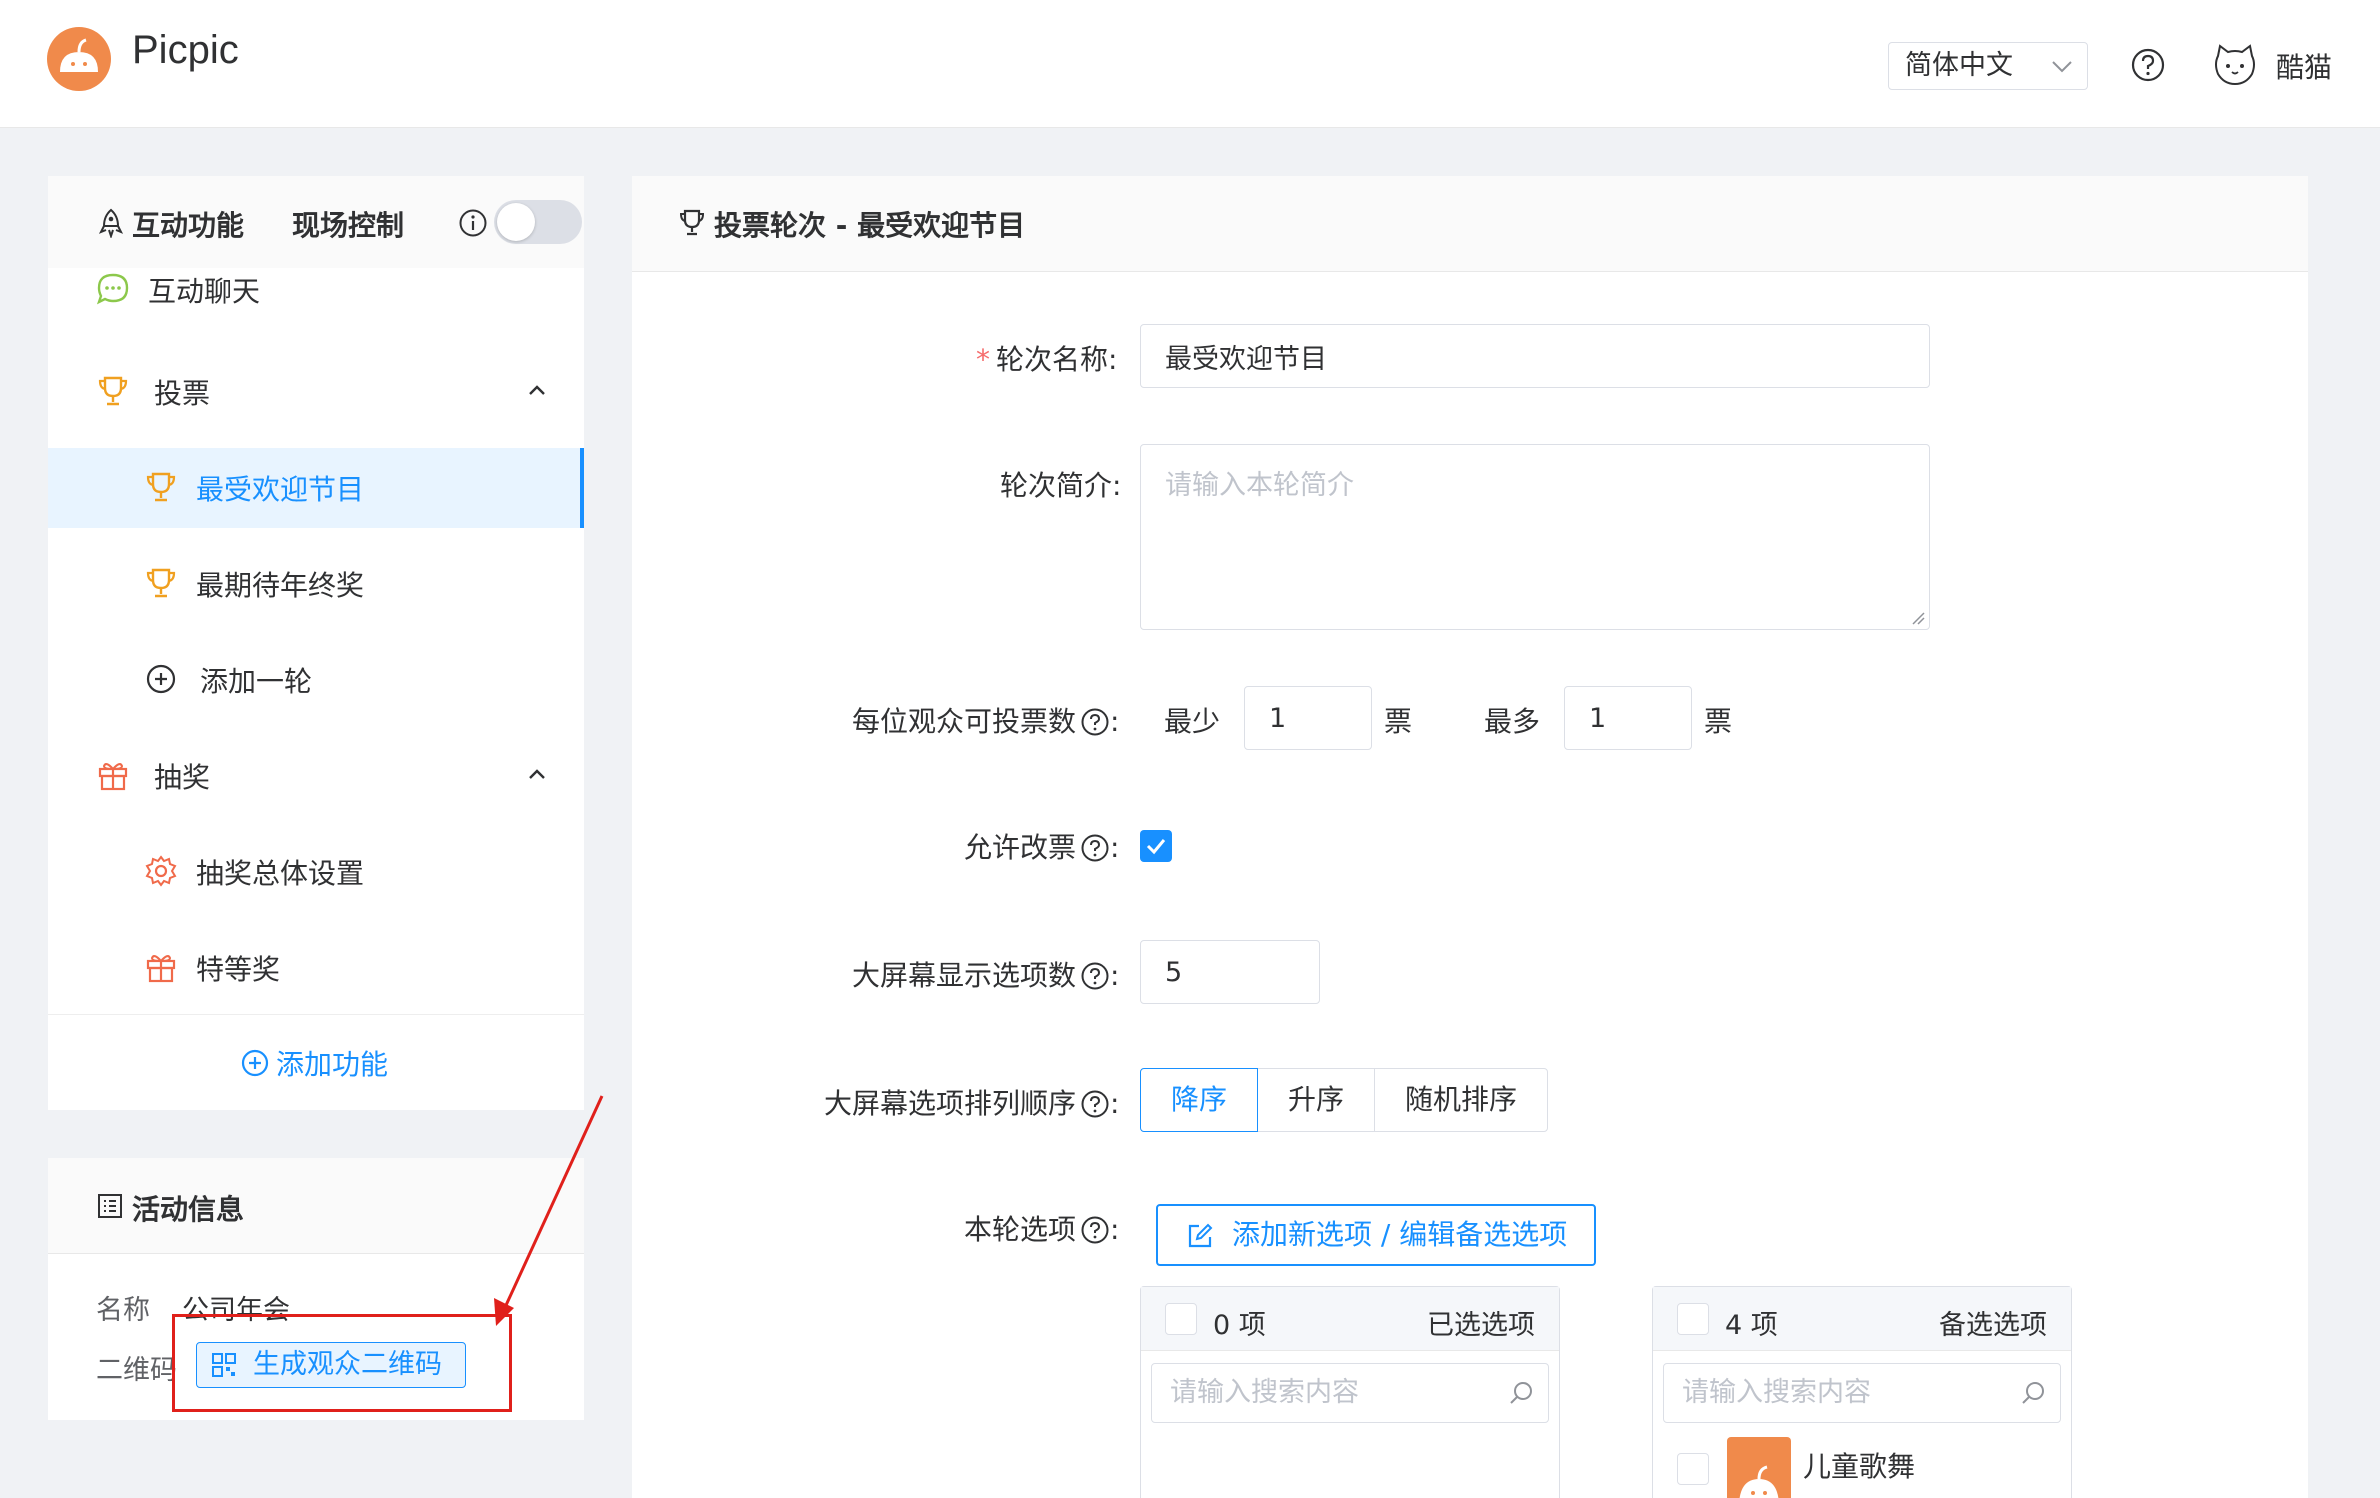 The width and height of the screenshot is (2380, 1498). I want to click on selected-options-panel: 0 项 已选选项 请输入搜索内容, so click(1350, 1392).